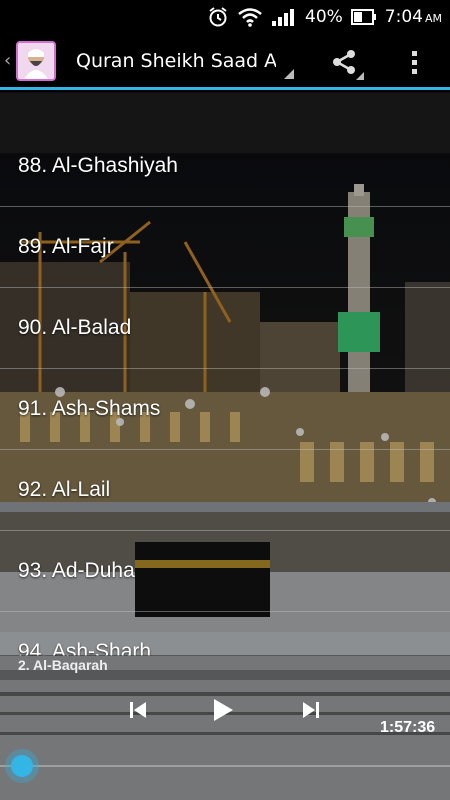  What do you see at coordinates (324, 17) in the screenshot?
I see `battery-percent: 40%` at bounding box center [324, 17].